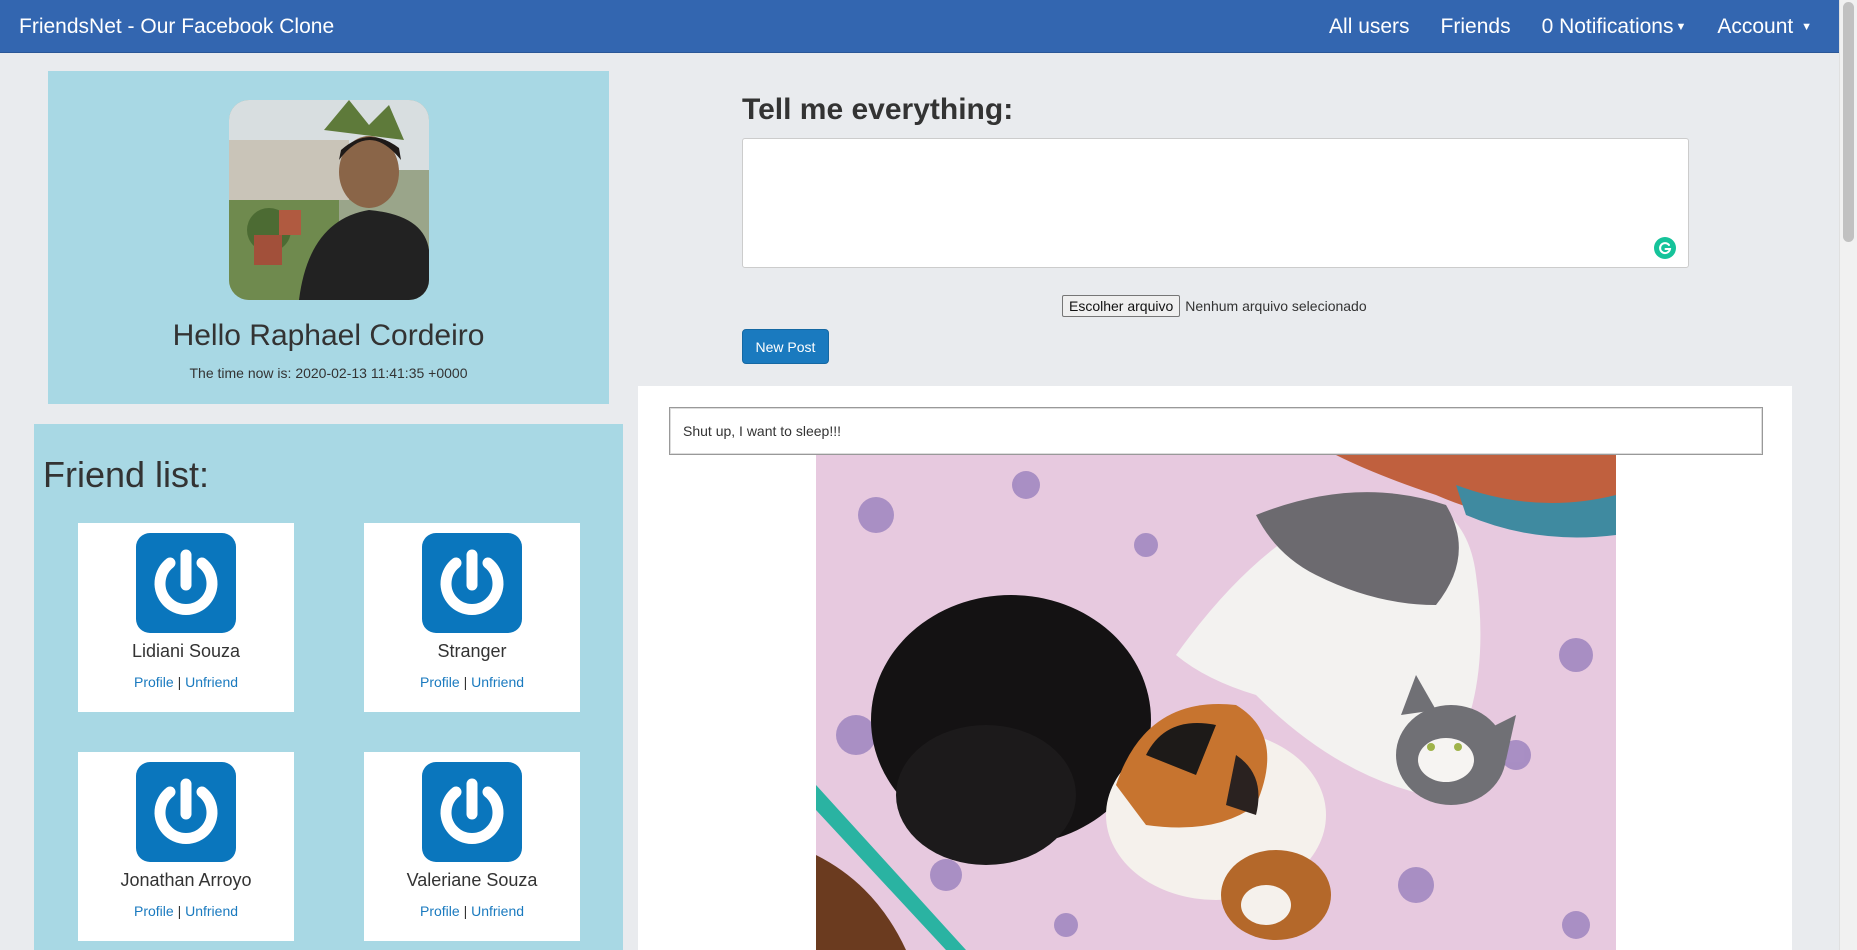  I want to click on friend-name: Jonathan Arroyo, so click(186, 880).